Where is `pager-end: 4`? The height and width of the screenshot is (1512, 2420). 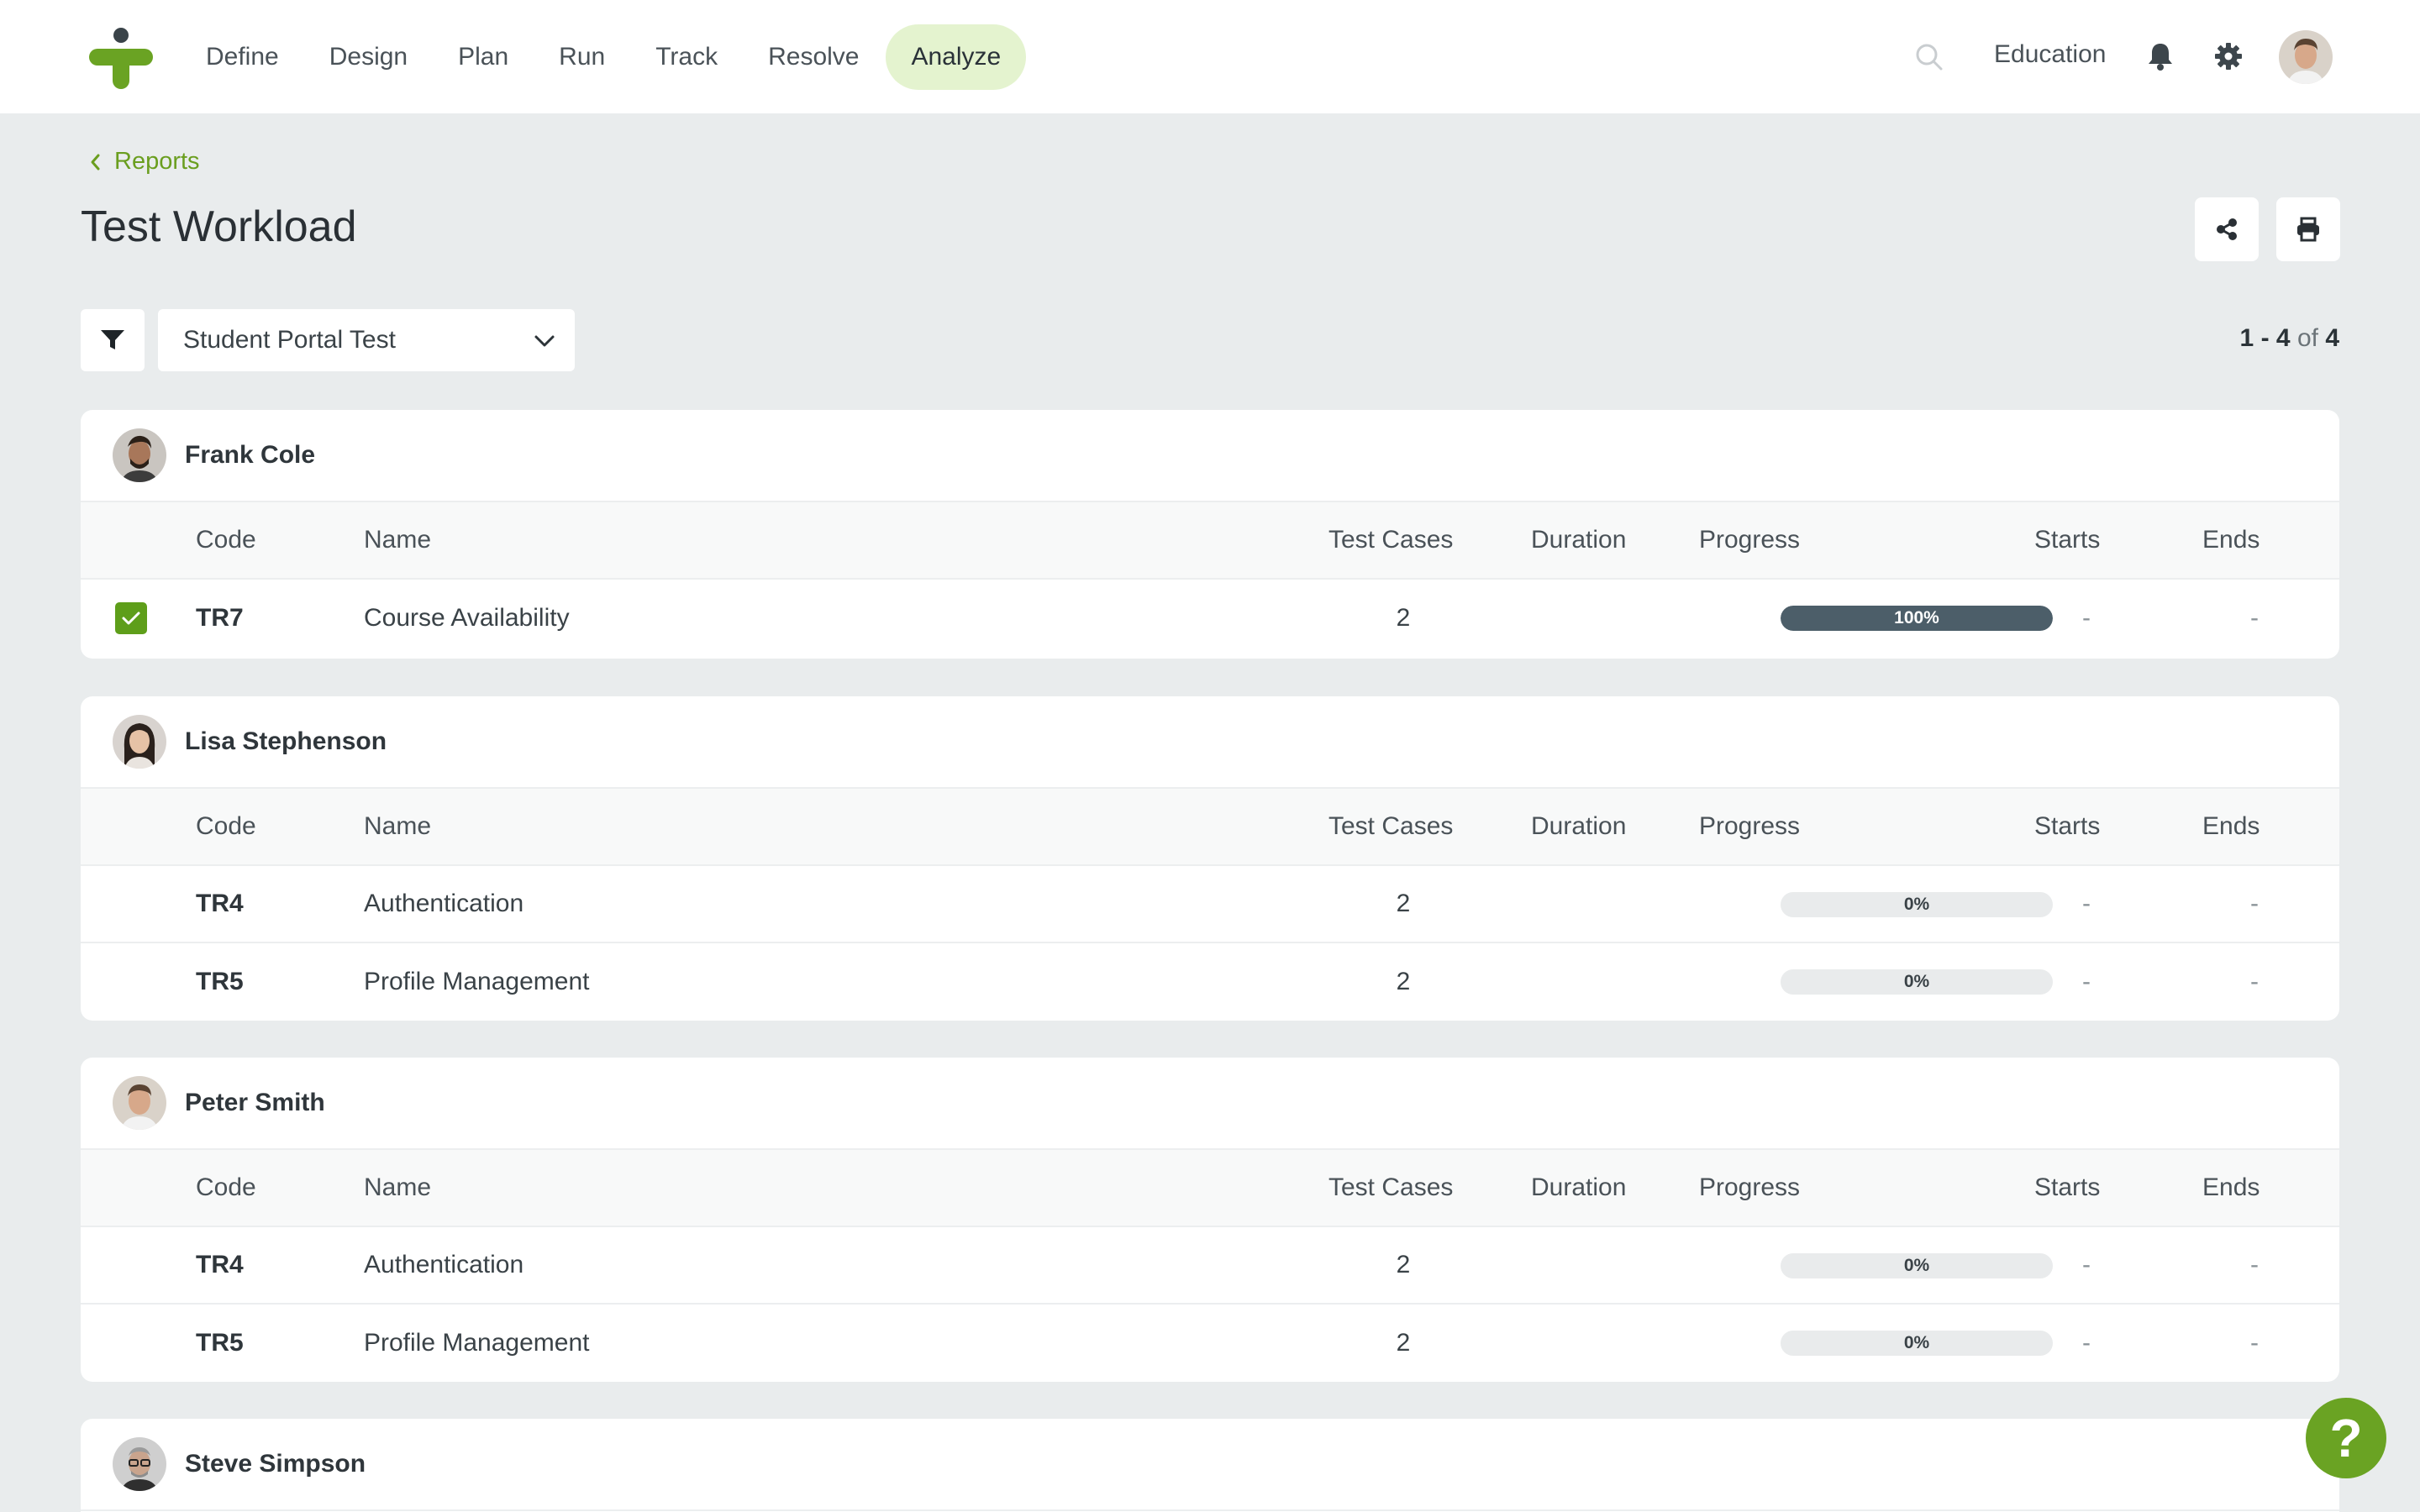 pager-end: 4 is located at coordinates (2283, 338).